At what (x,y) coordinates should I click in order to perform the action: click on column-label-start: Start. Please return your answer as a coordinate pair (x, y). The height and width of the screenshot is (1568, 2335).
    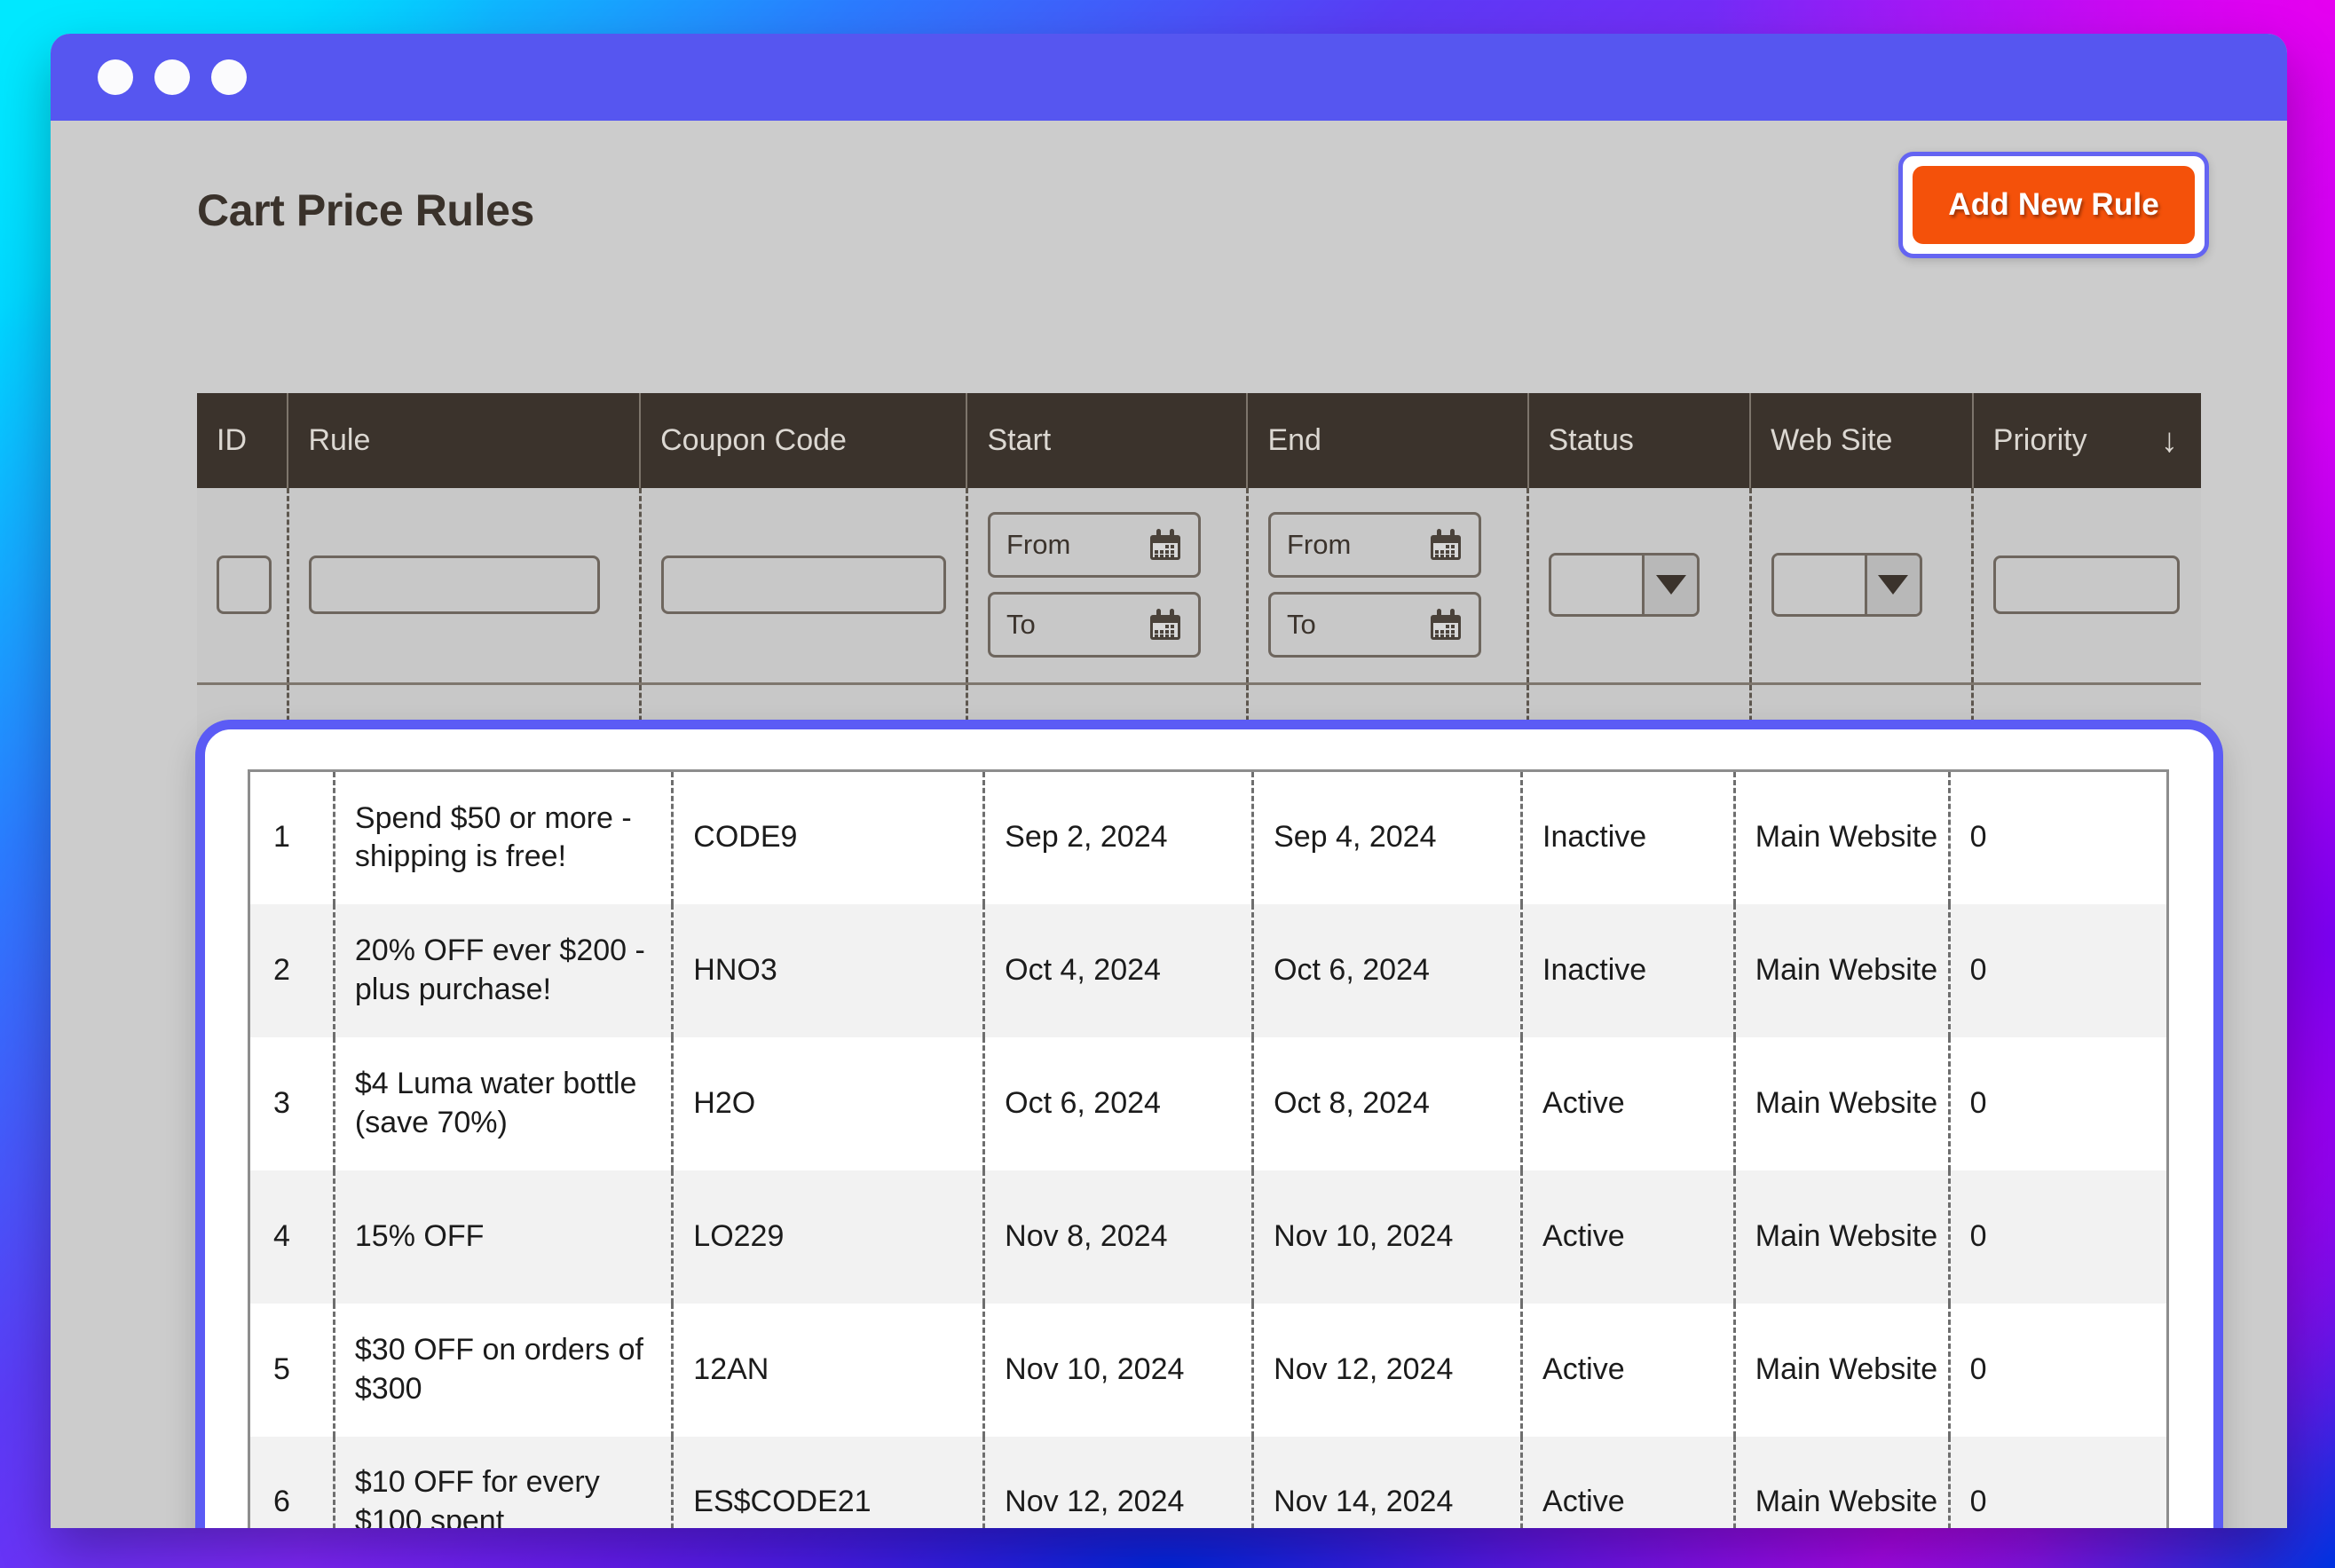
    Looking at the image, I should click on (1019, 440).